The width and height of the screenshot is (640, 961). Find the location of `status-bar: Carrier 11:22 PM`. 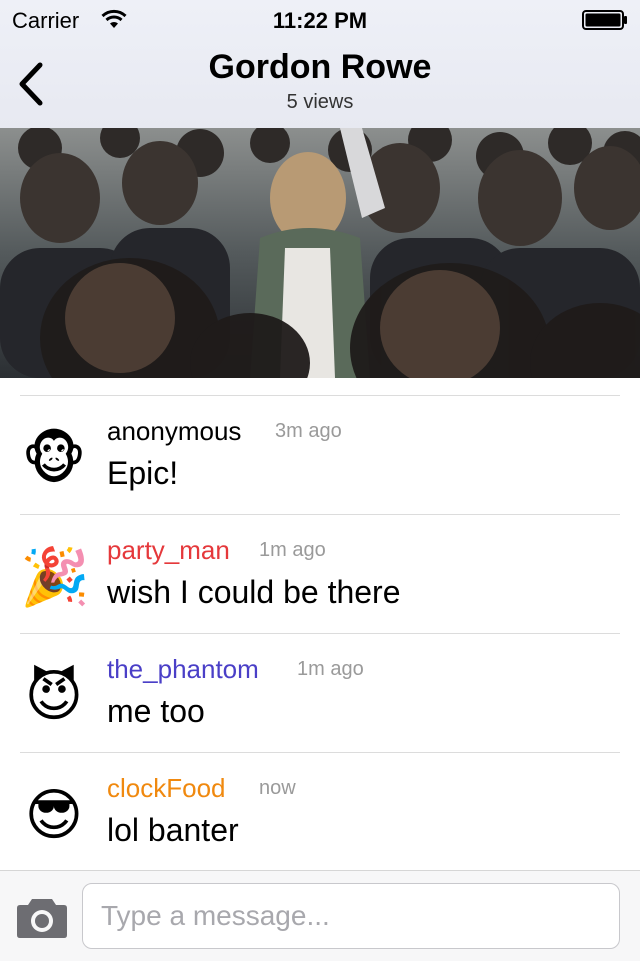

status-bar: Carrier 11:22 PM is located at coordinates (320, 20).